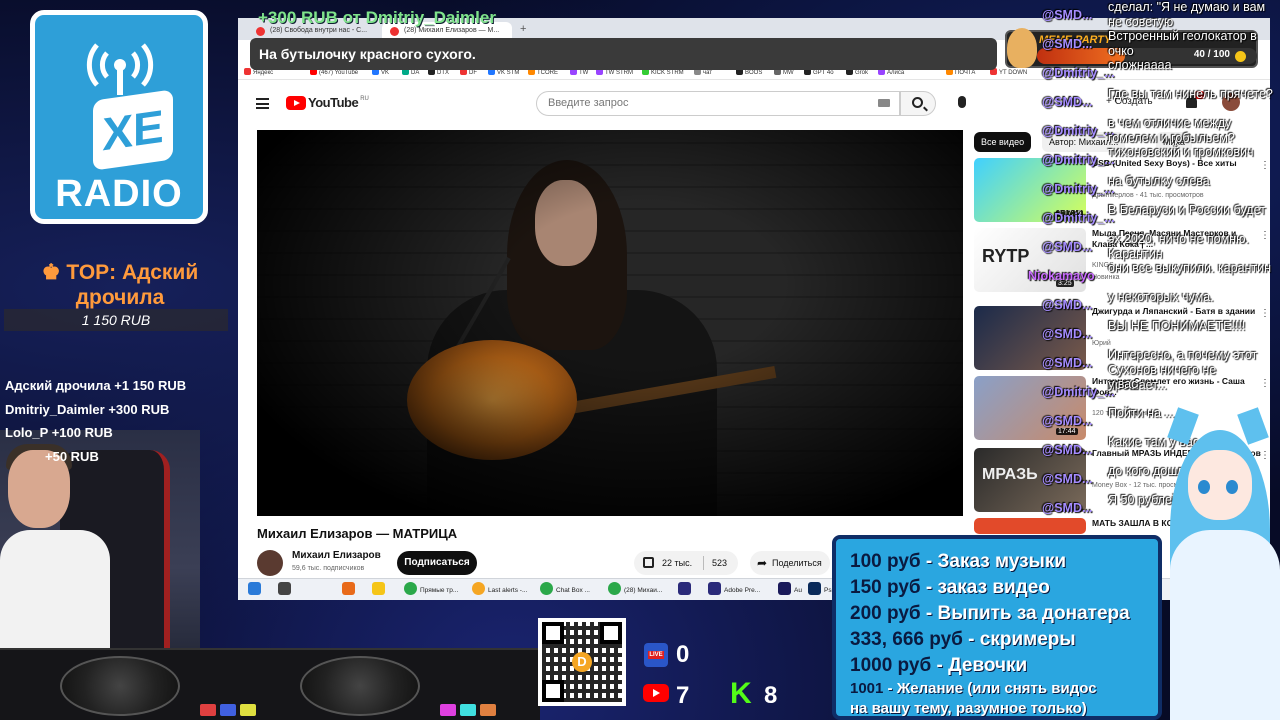  I want to click on donation-qr-code: D, so click(582, 662).